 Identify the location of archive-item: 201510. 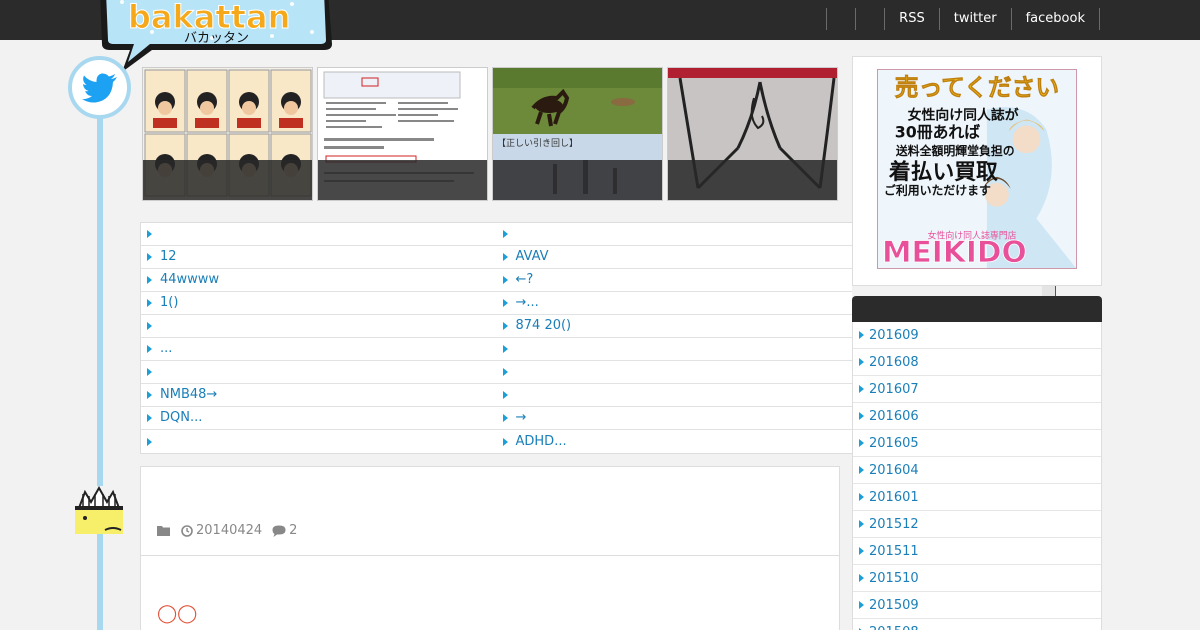
(977, 578).